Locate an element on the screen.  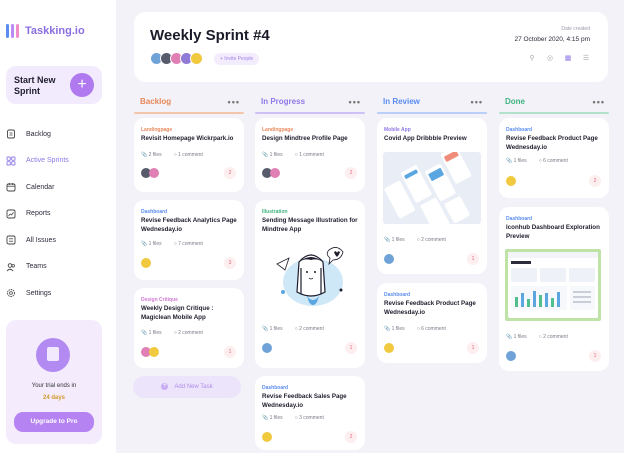
add-new-task-button: + Add New Task is located at coordinates (187, 387).